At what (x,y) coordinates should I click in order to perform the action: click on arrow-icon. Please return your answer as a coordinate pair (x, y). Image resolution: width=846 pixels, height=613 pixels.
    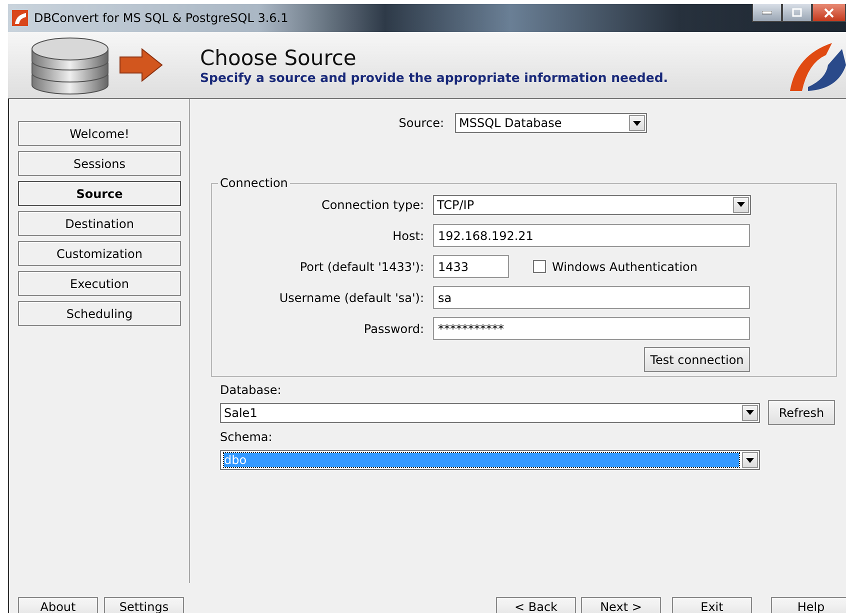
    Looking at the image, I should click on (141, 65).